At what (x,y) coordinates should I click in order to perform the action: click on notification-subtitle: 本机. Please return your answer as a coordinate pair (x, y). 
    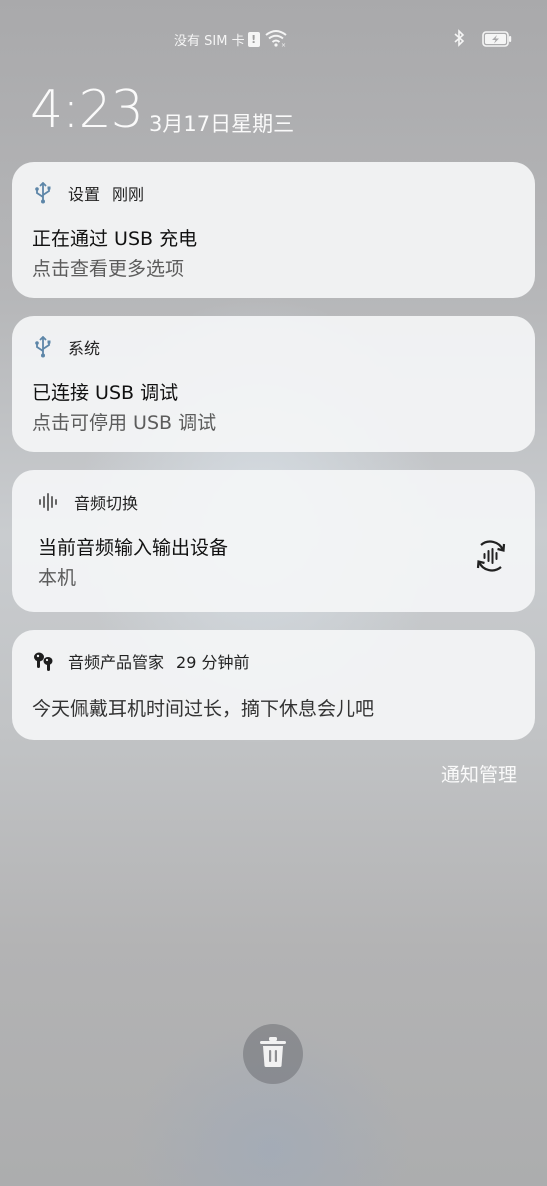
    Looking at the image, I should click on (57, 578).